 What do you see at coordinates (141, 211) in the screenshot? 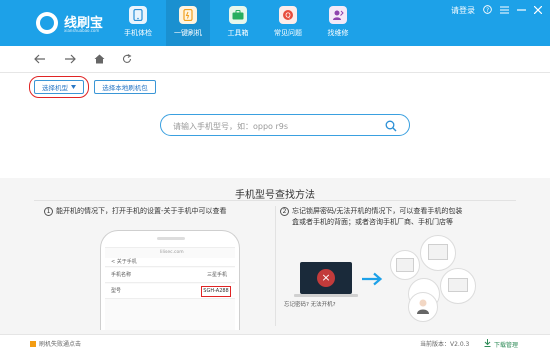
I see `tip-one-text: 能开机的情况下，打开手机的设置-关于手机中可以查看` at bounding box center [141, 211].